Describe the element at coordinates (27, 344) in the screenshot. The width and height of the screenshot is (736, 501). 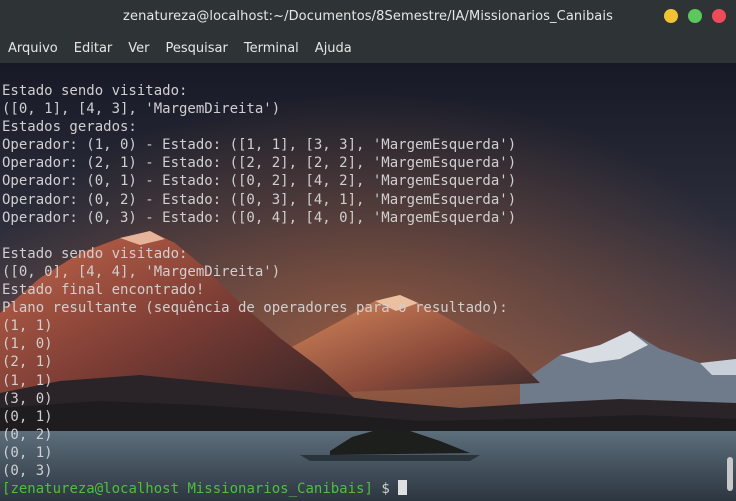
I see `output-line: (1, 0)` at that location.